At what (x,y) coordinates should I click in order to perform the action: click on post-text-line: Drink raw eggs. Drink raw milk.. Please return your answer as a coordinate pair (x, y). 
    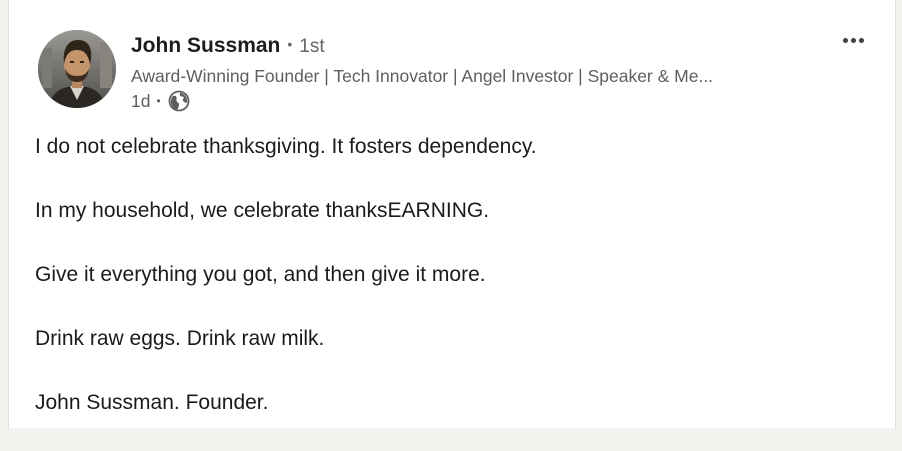
    Looking at the image, I should click on (180, 338).